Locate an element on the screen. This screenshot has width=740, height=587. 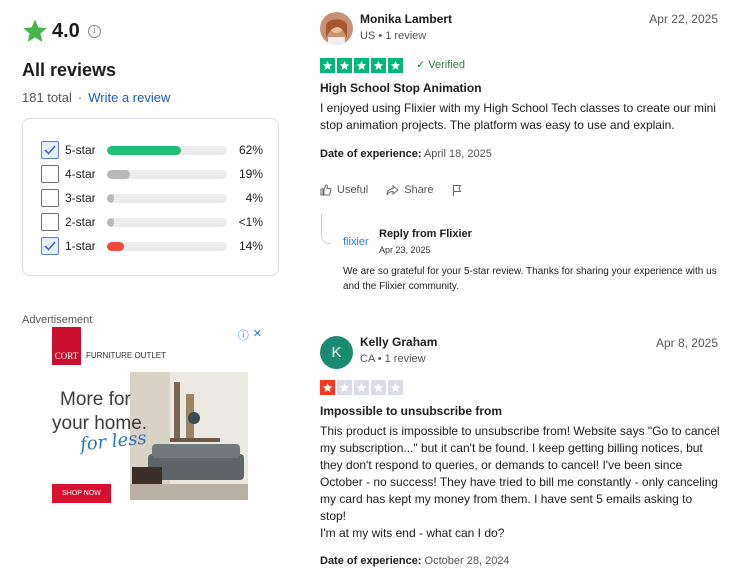
verified-badge: ✓ Verified is located at coordinates (440, 64).